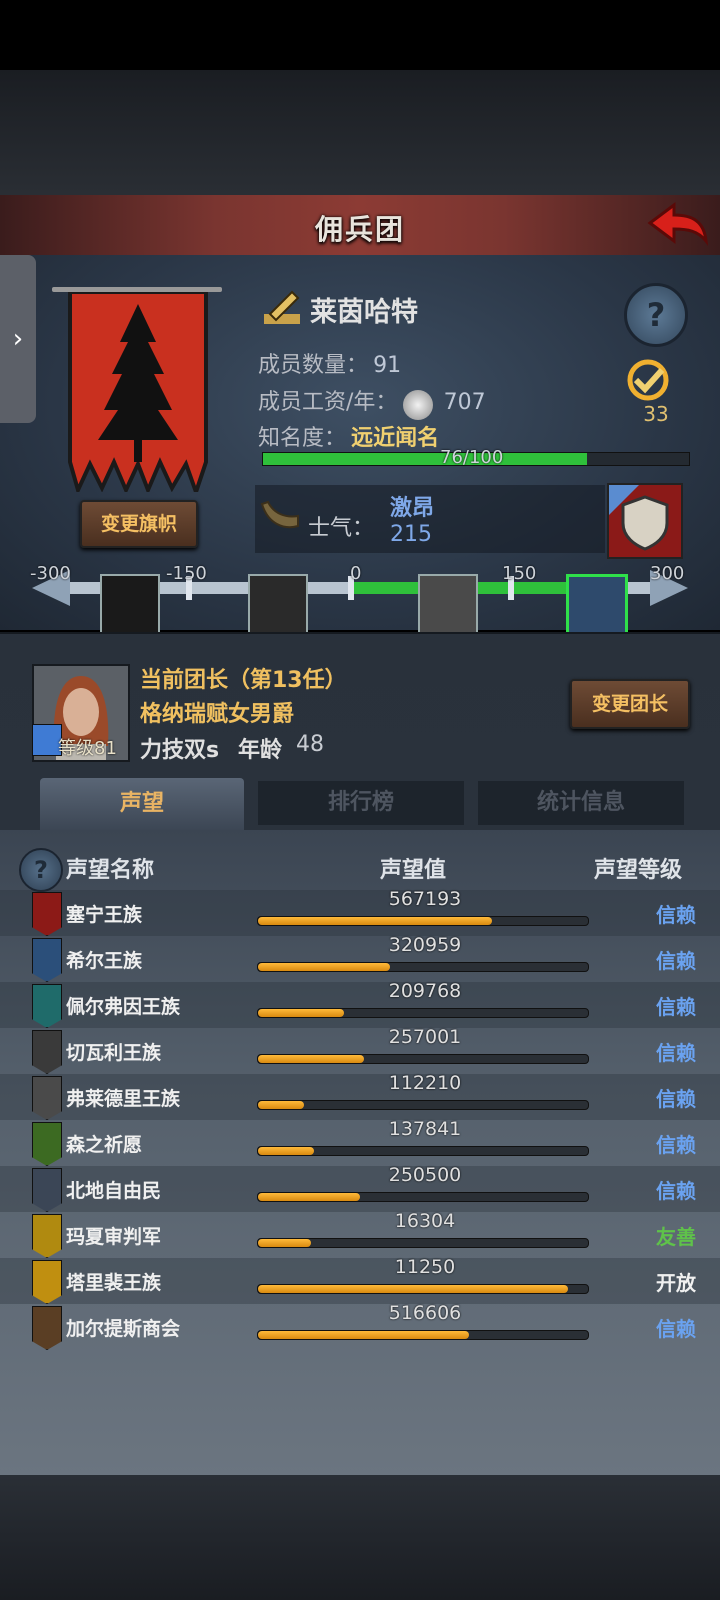 The height and width of the screenshot is (1600, 720). Describe the element at coordinates (180, 750) in the screenshot. I see `leader-trait: 力技双s` at that location.